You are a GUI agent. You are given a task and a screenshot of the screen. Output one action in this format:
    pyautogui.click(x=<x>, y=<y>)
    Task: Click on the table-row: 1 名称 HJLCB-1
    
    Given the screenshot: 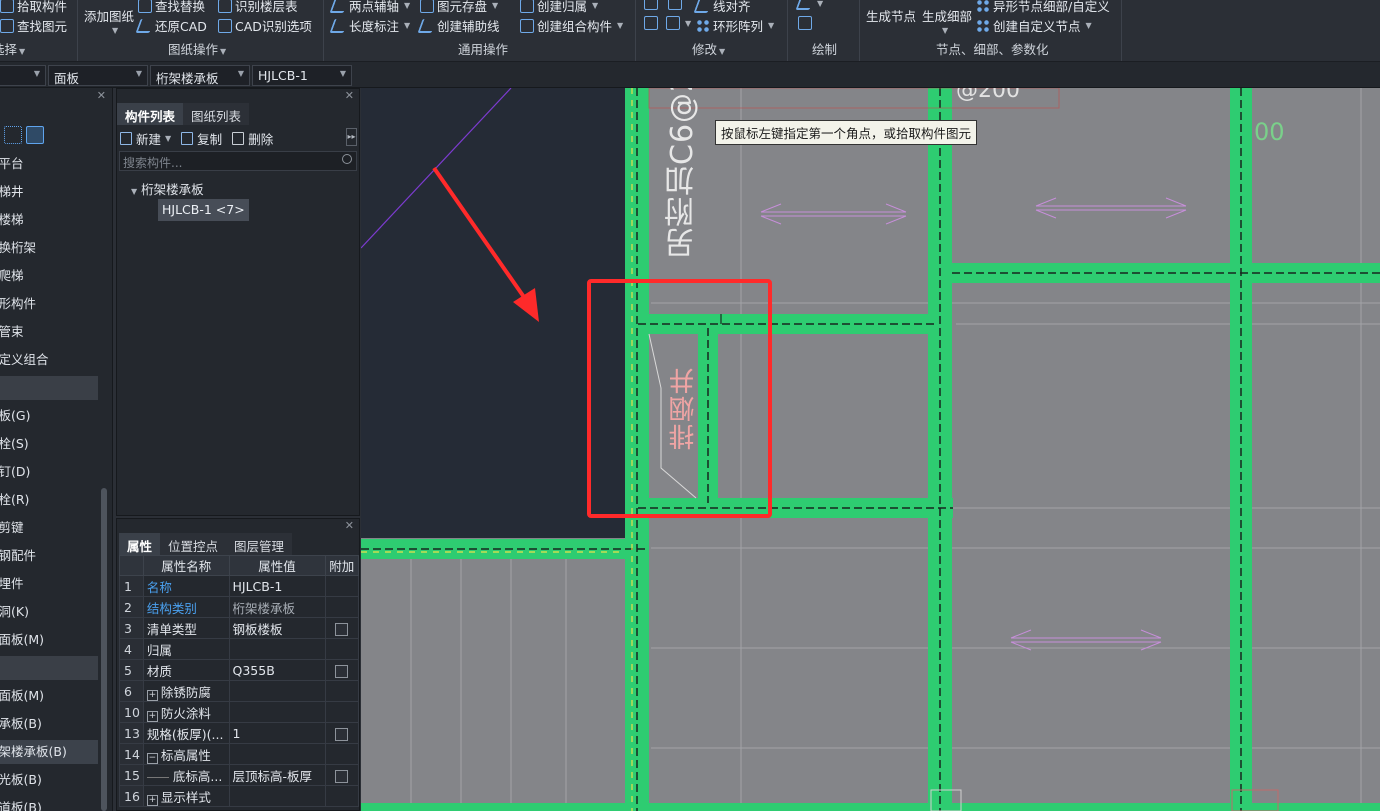 What is the action you would take?
    pyautogui.click(x=239, y=586)
    